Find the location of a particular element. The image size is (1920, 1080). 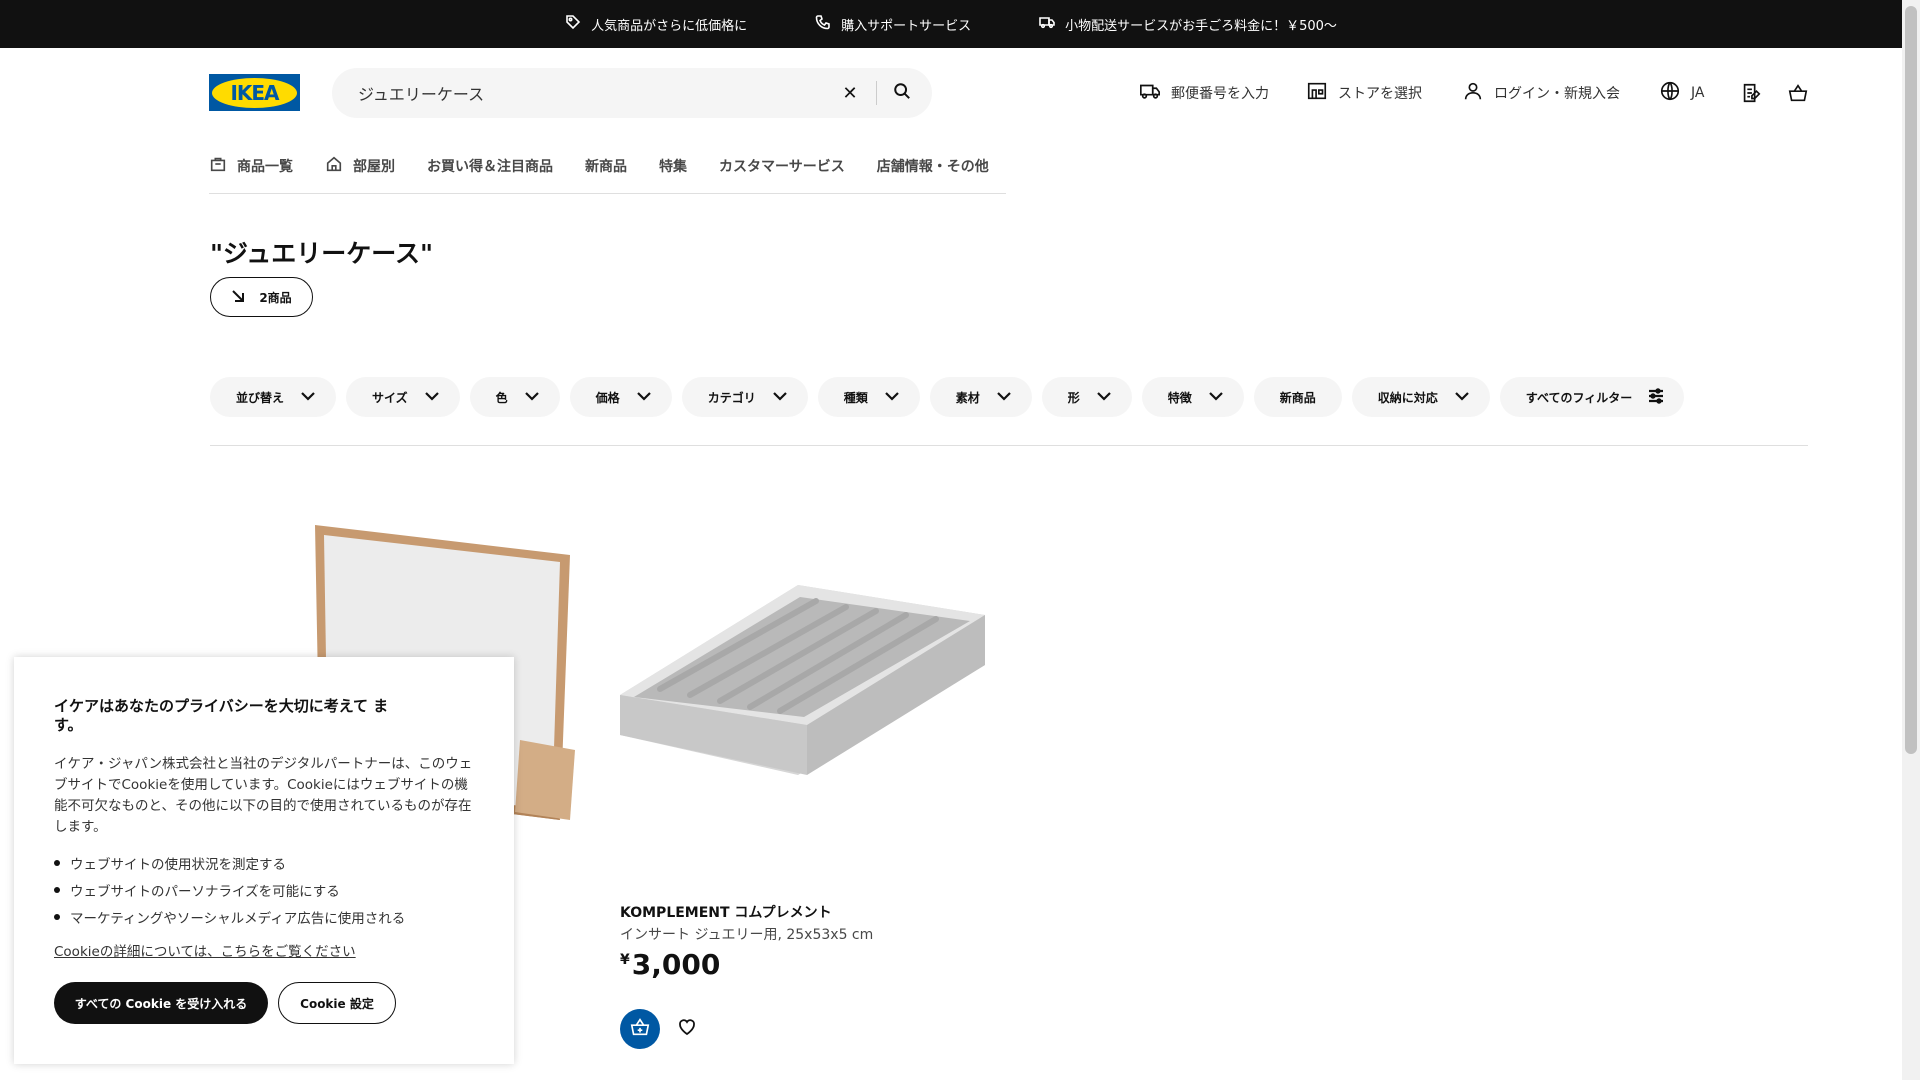

scrollbar-thumb is located at coordinates (1911, 380).